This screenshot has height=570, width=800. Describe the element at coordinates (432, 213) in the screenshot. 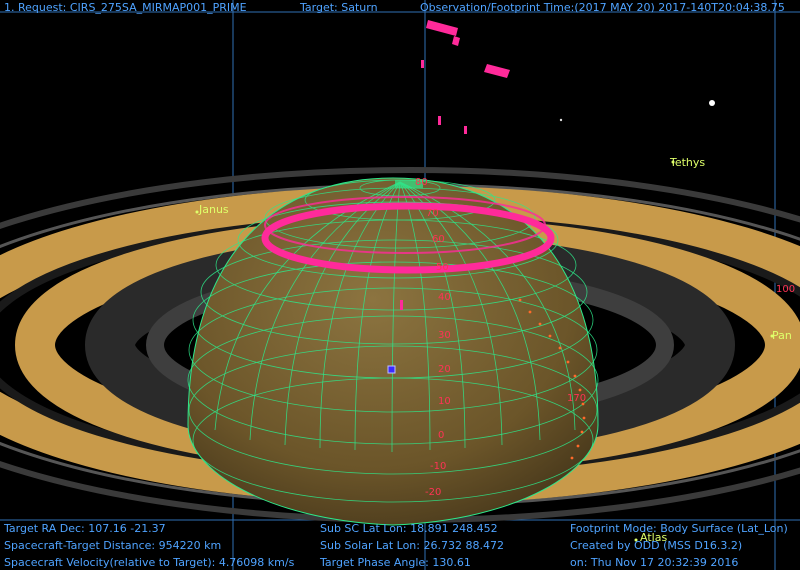

I see `lat-label-70: 70` at that location.